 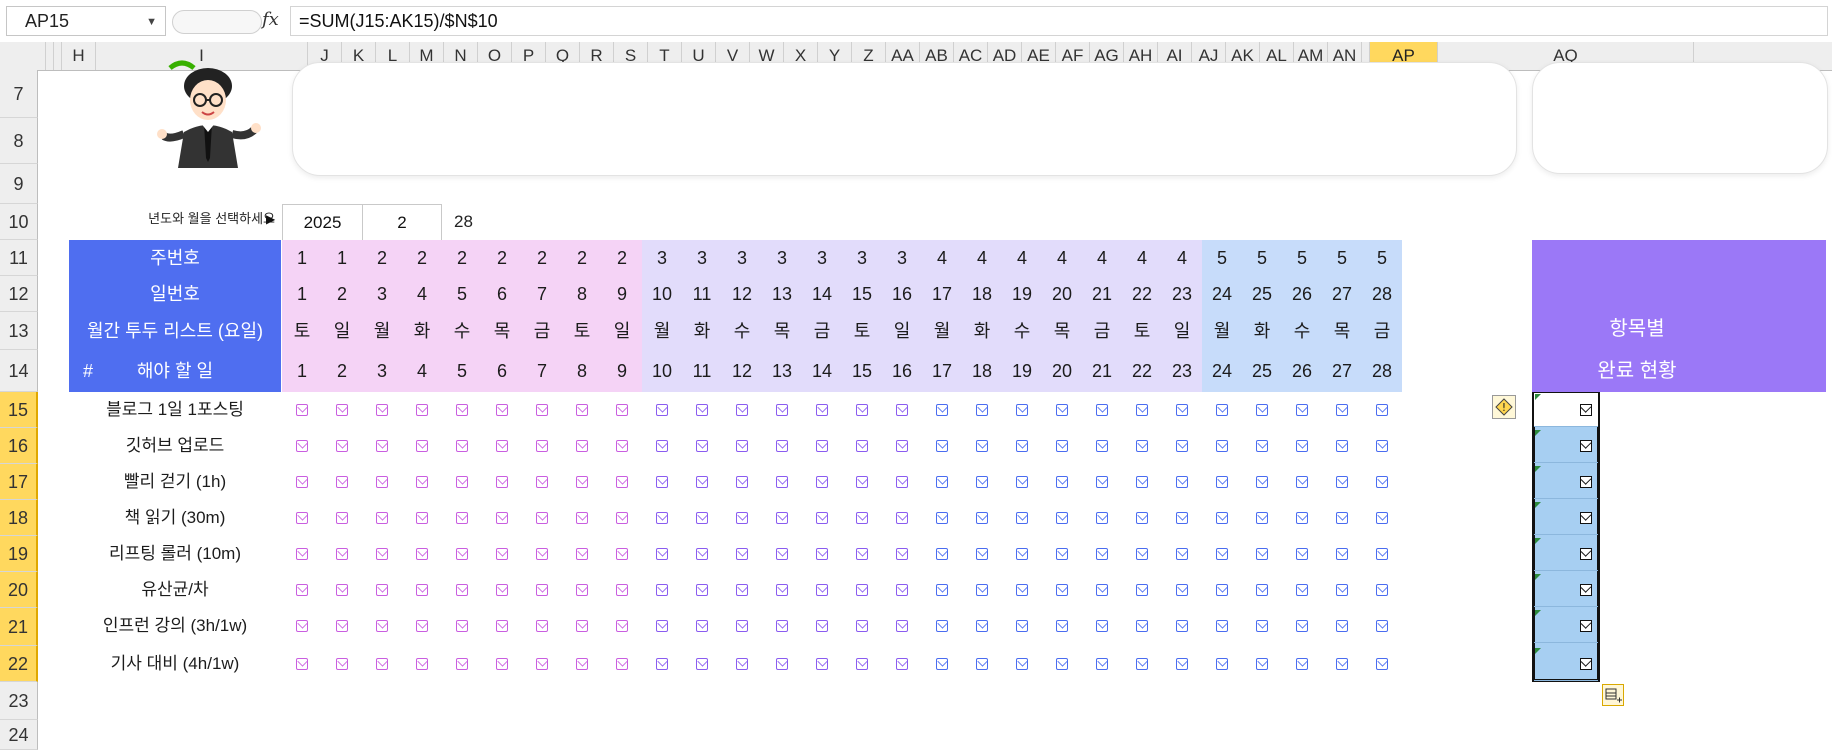 What do you see at coordinates (217, 22) in the screenshot?
I see `formula-pill` at bounding box center [217, 22].